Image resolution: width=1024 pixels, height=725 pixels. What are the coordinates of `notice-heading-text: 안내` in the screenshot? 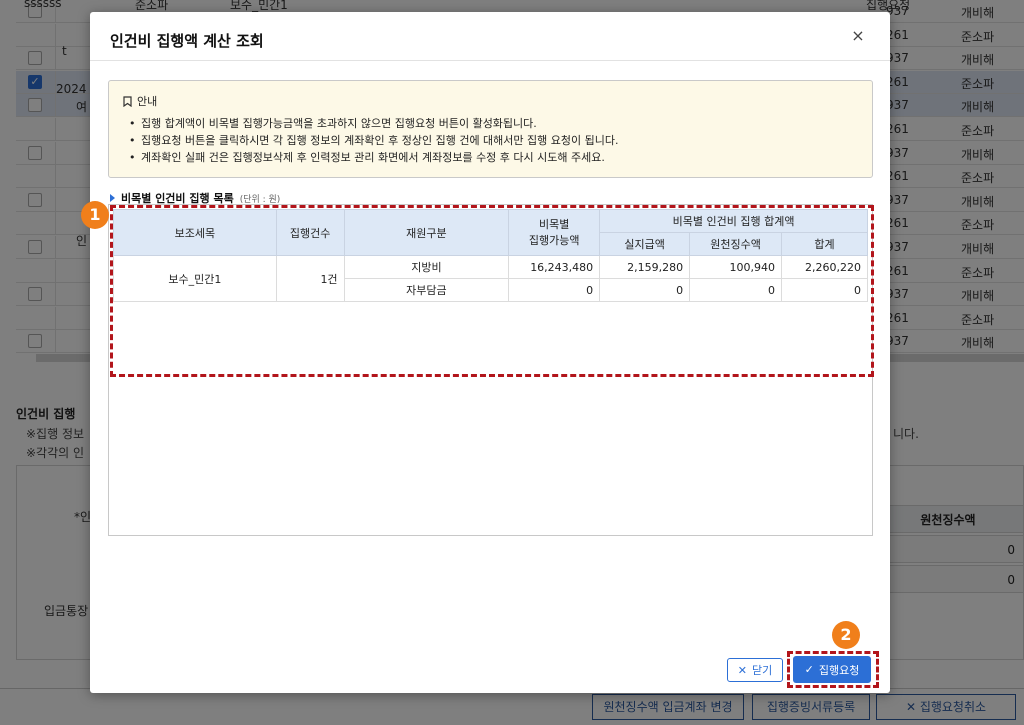 It's located at (147, 101).